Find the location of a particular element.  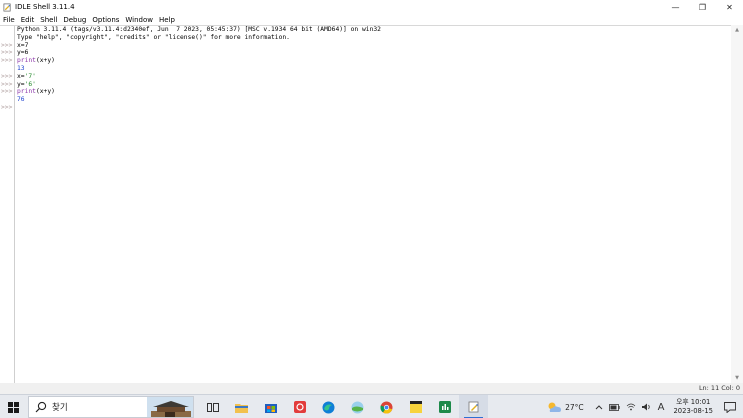

folder-icon is located at coordinates (241, 408).